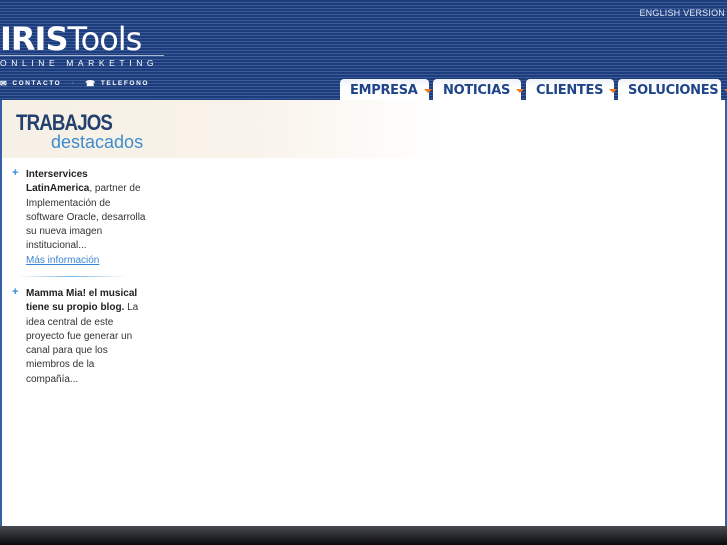  What do you see at coordinates (363, 535) in the screenshot?
I see `footer-bar` at bounding box center [363, 535].